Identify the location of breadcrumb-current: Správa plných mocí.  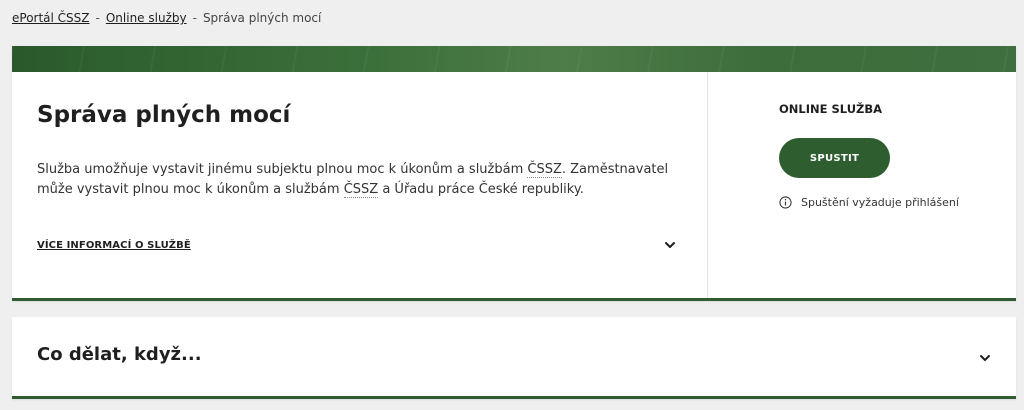
(262, 18).